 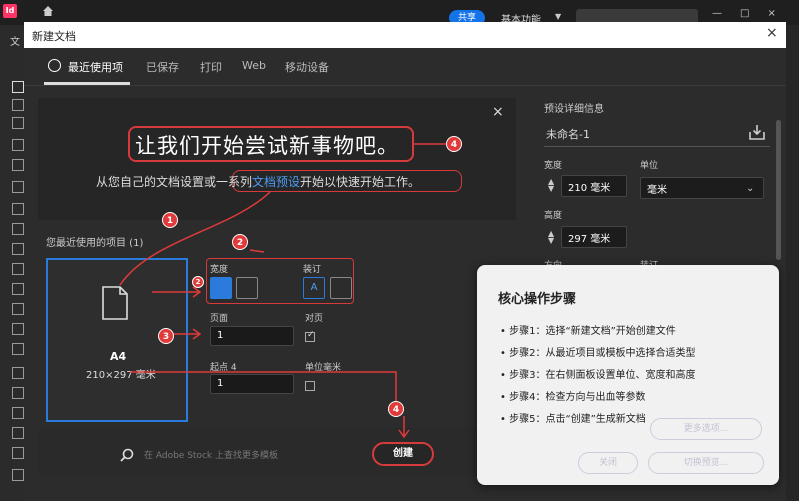 I want to click on step-item: • 步骤1：选择“新建文档”开始创建文件, so click(x=588, y=331).